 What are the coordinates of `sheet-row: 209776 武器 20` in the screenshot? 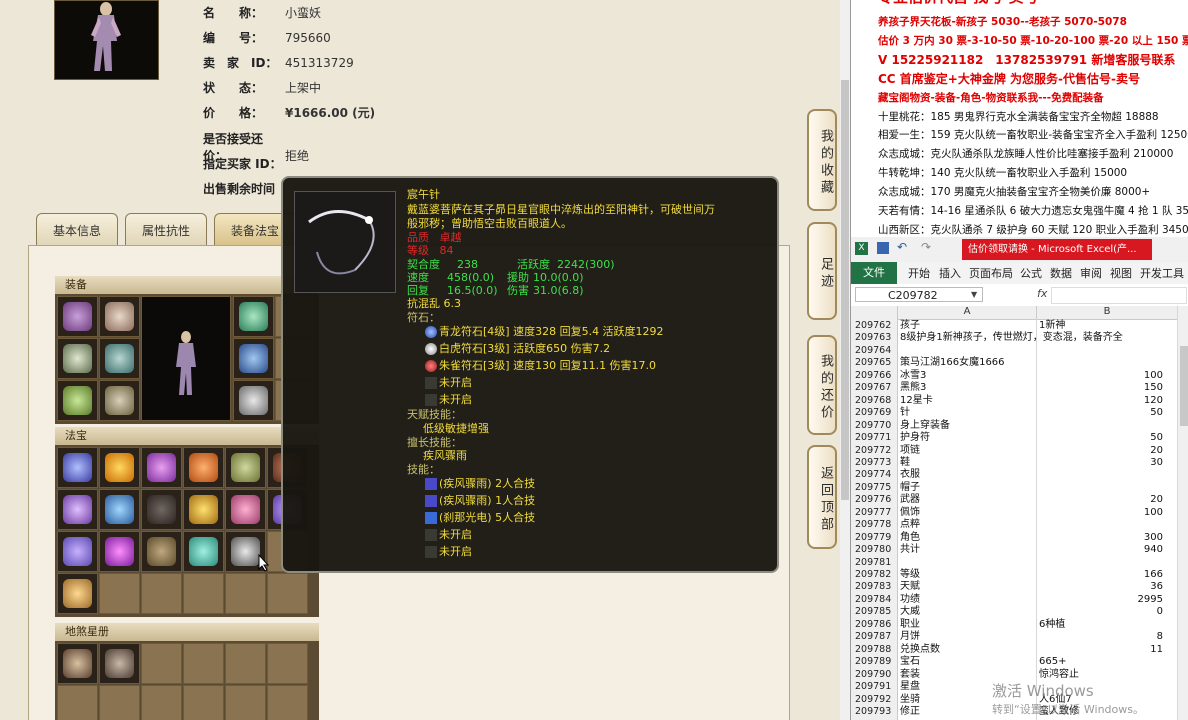 It's located at (1019, 500).